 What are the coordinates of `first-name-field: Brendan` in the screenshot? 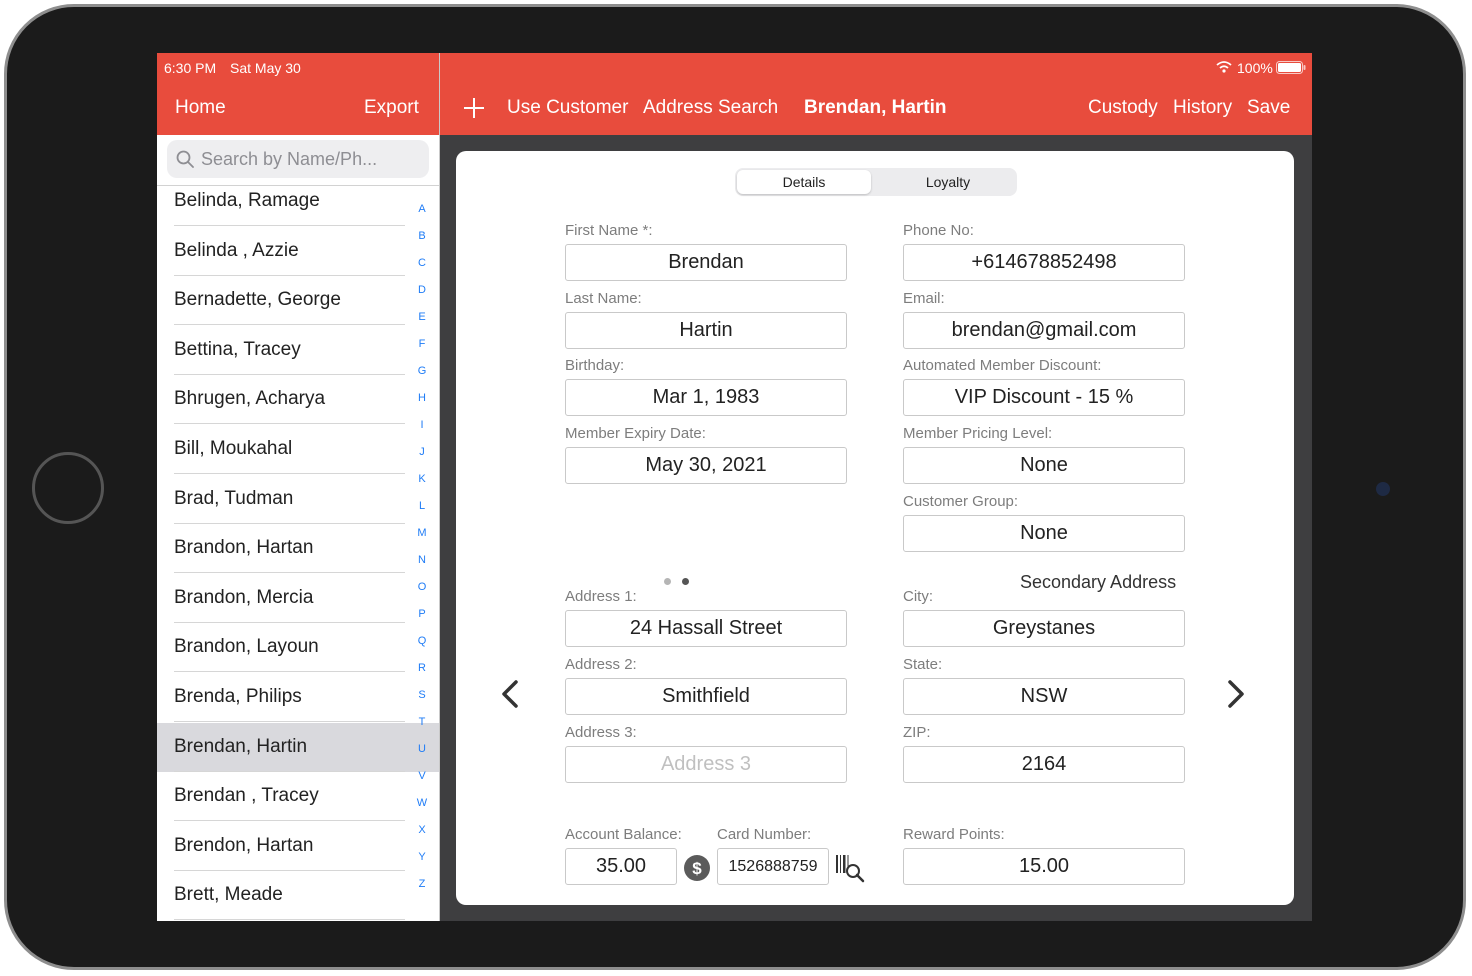 It's located at (706, 262).